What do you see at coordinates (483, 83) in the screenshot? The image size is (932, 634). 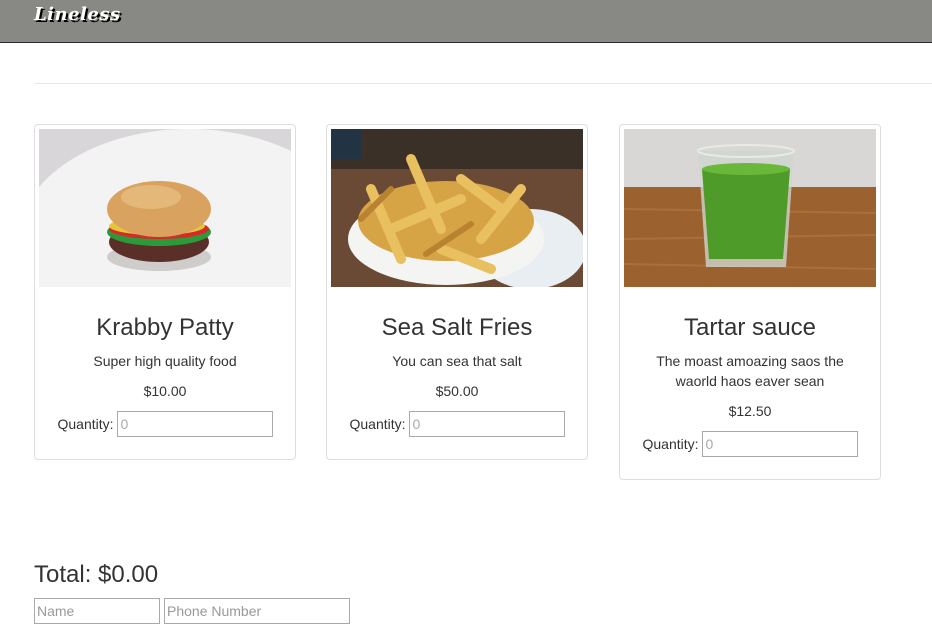 I see `header-divider` at bounding box center [483, 83].